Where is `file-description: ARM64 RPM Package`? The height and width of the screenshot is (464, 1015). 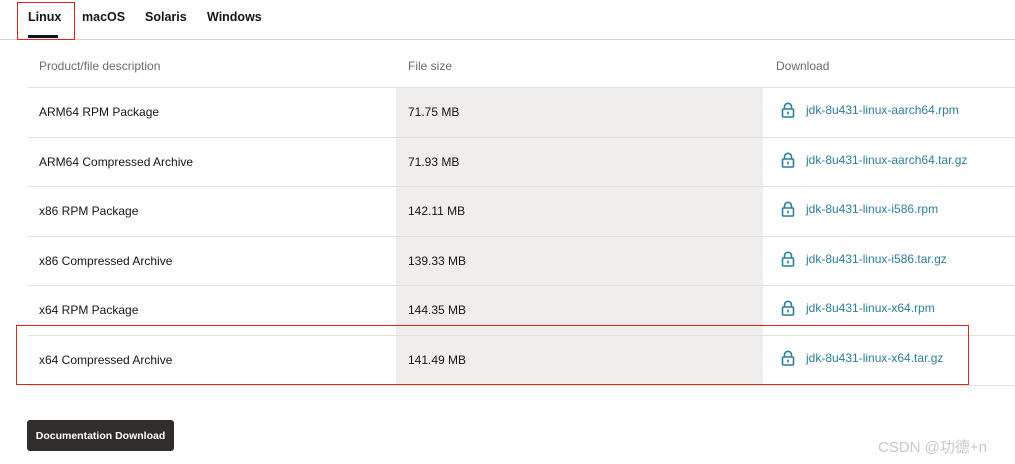 file-description: ARM64 RPM Package is located at coordinates (99, 112).